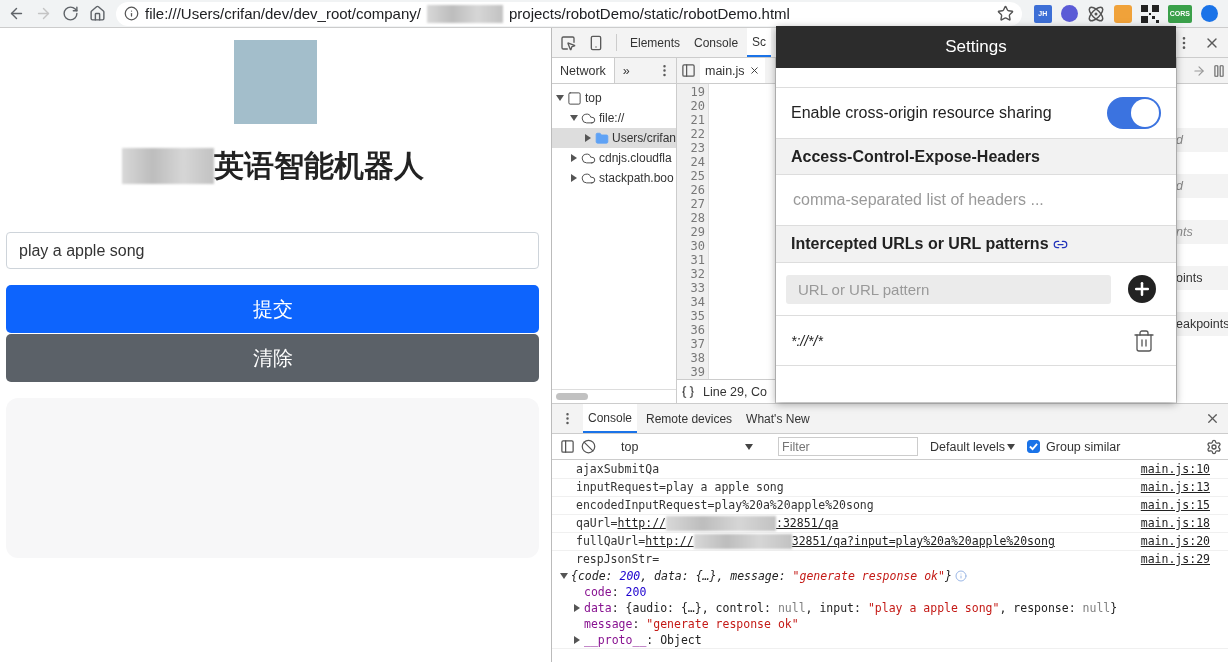 This screenshot has height=662, width=1228. What do you see at coordinates (807, 340) in the screenshot?
I see `url-pattern: *://*/*` at bounding box center [807, 340].